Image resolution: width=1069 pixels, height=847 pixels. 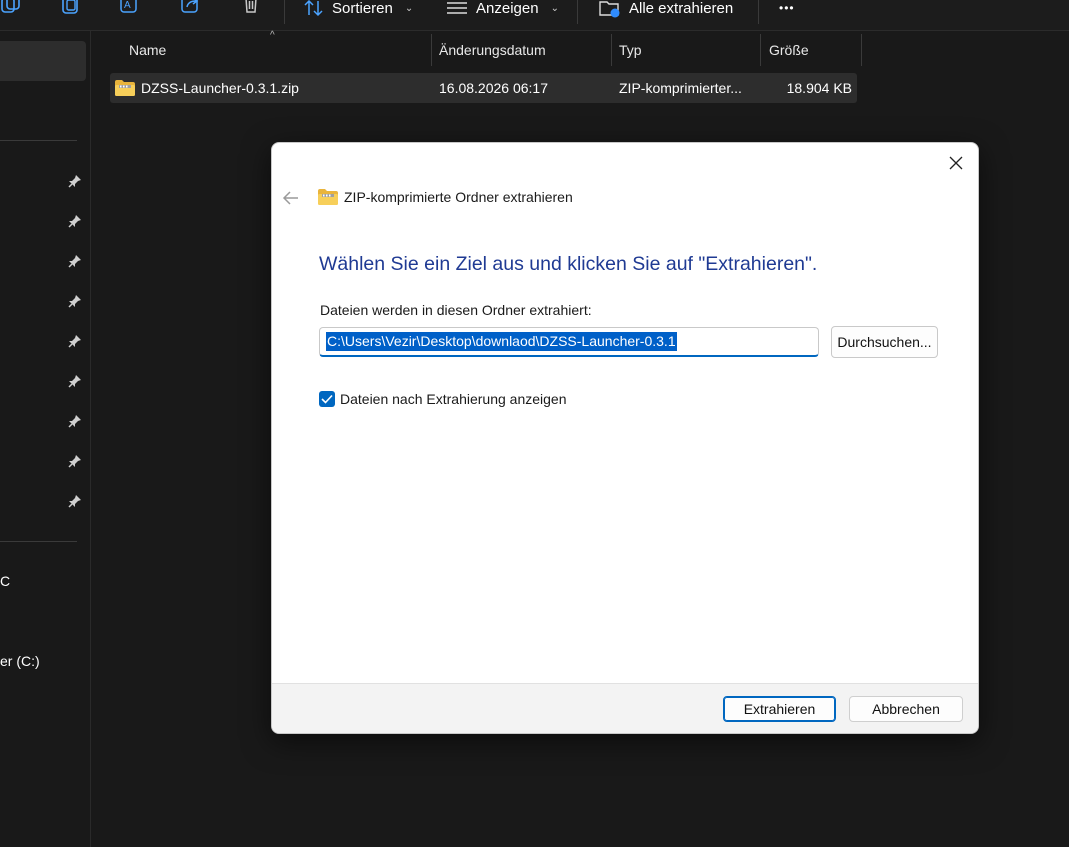 I want to click on extract-all-button: Alle extrahieren, so click(x=666, y=10).